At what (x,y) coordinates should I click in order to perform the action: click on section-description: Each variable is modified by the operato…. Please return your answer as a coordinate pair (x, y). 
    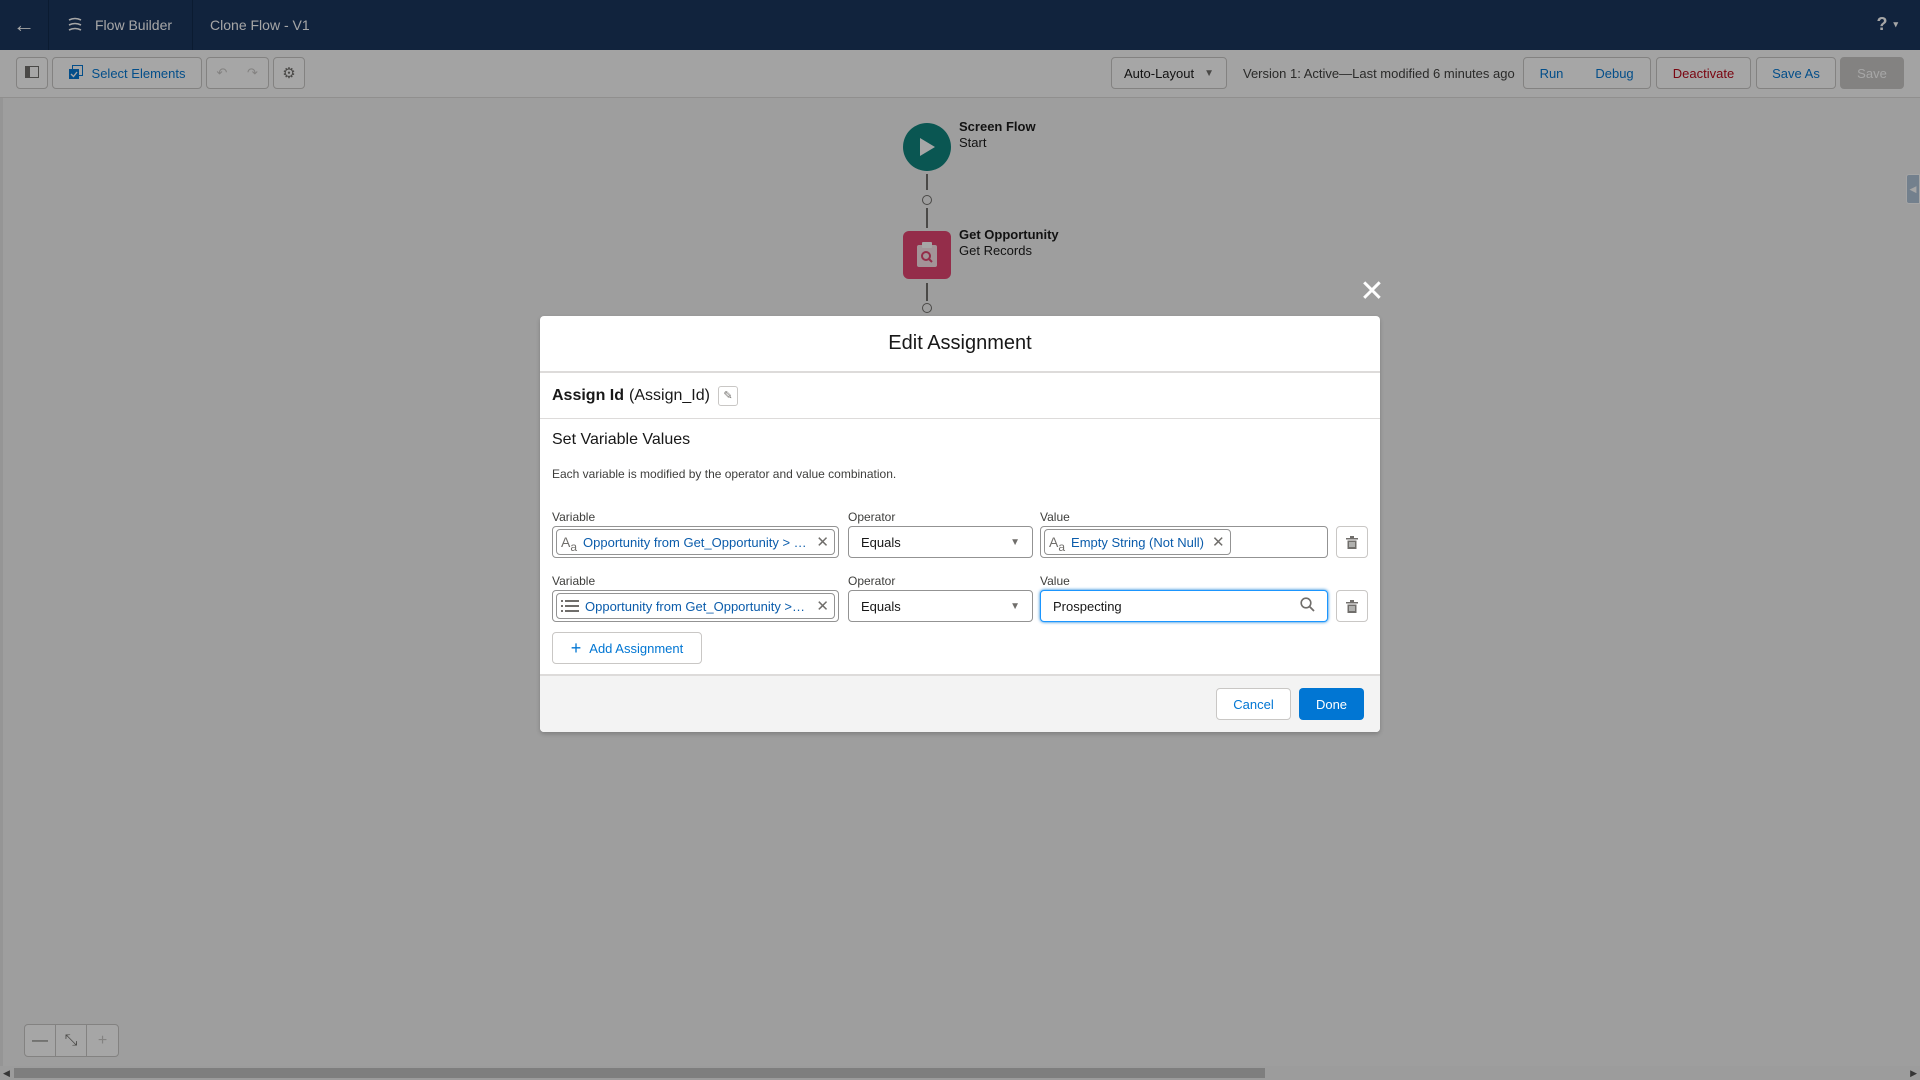
    Looking at the image, I should click on (724, 474).